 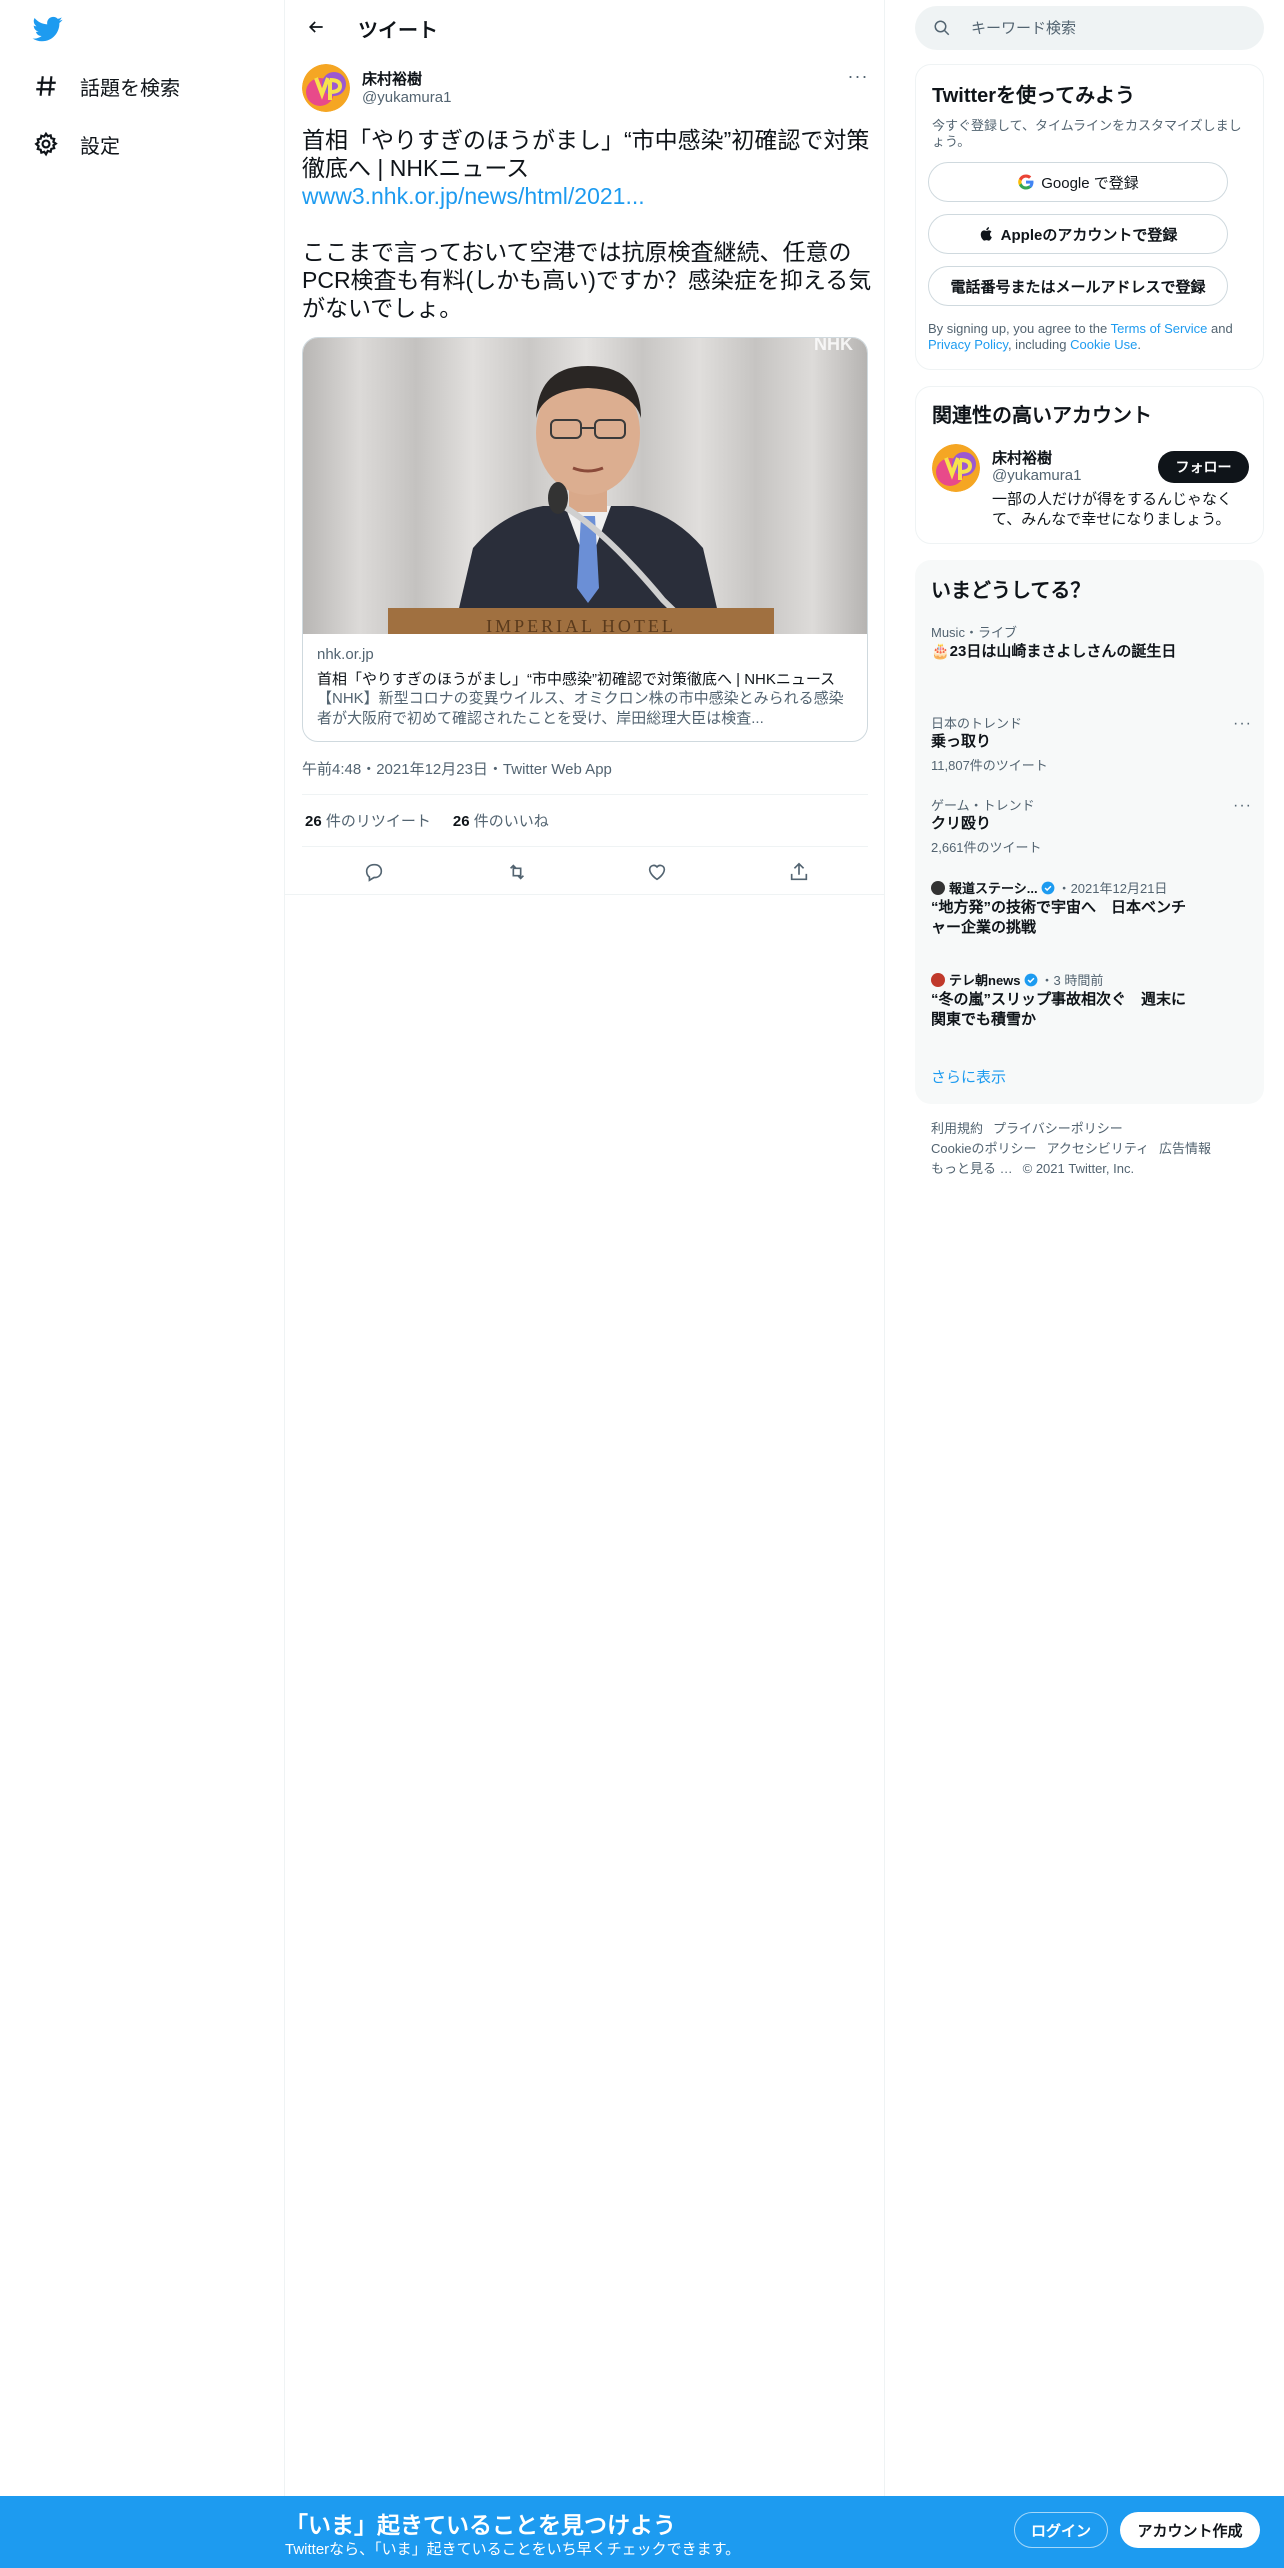 I want to click on phone-email-signup-button: 電話番号またはメールアドレスで登録, so click(x=1078, y=286).